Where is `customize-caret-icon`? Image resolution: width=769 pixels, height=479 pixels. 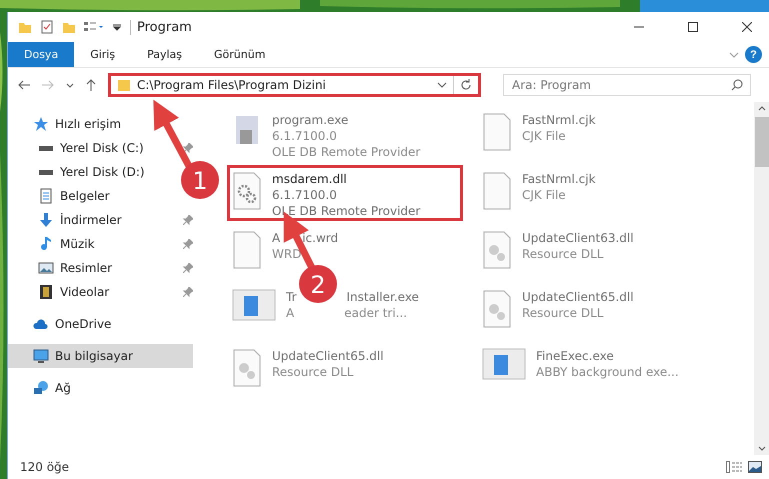
customize-caret-icon is located at coordinates (117, 27).